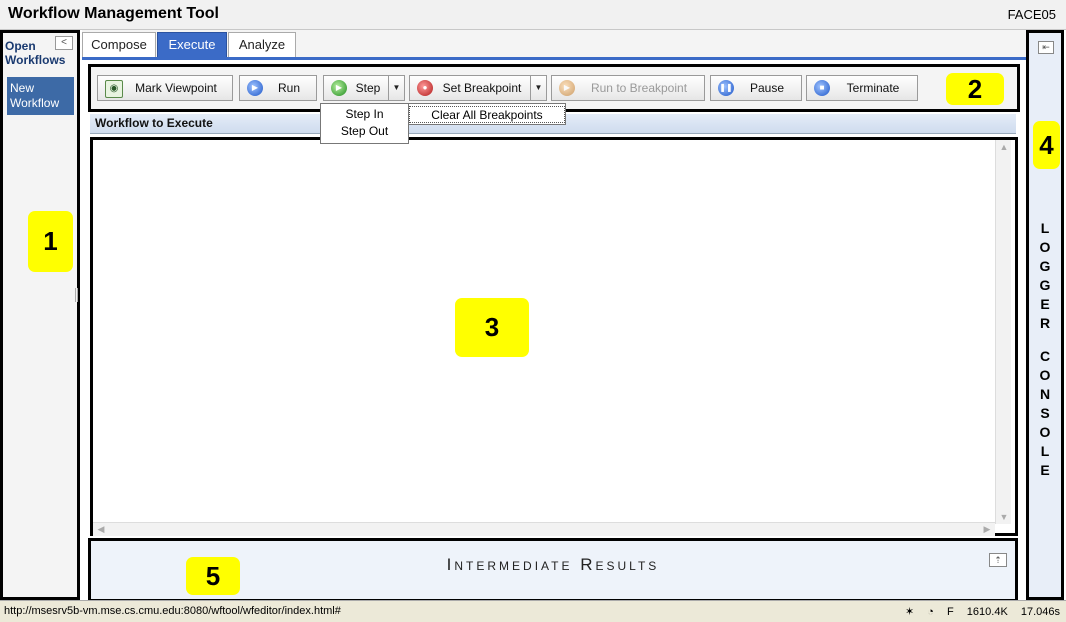 This screenshot has width=1066, height=622. I want to click on collapse-up-icon: ⇡, so click(998, 560).